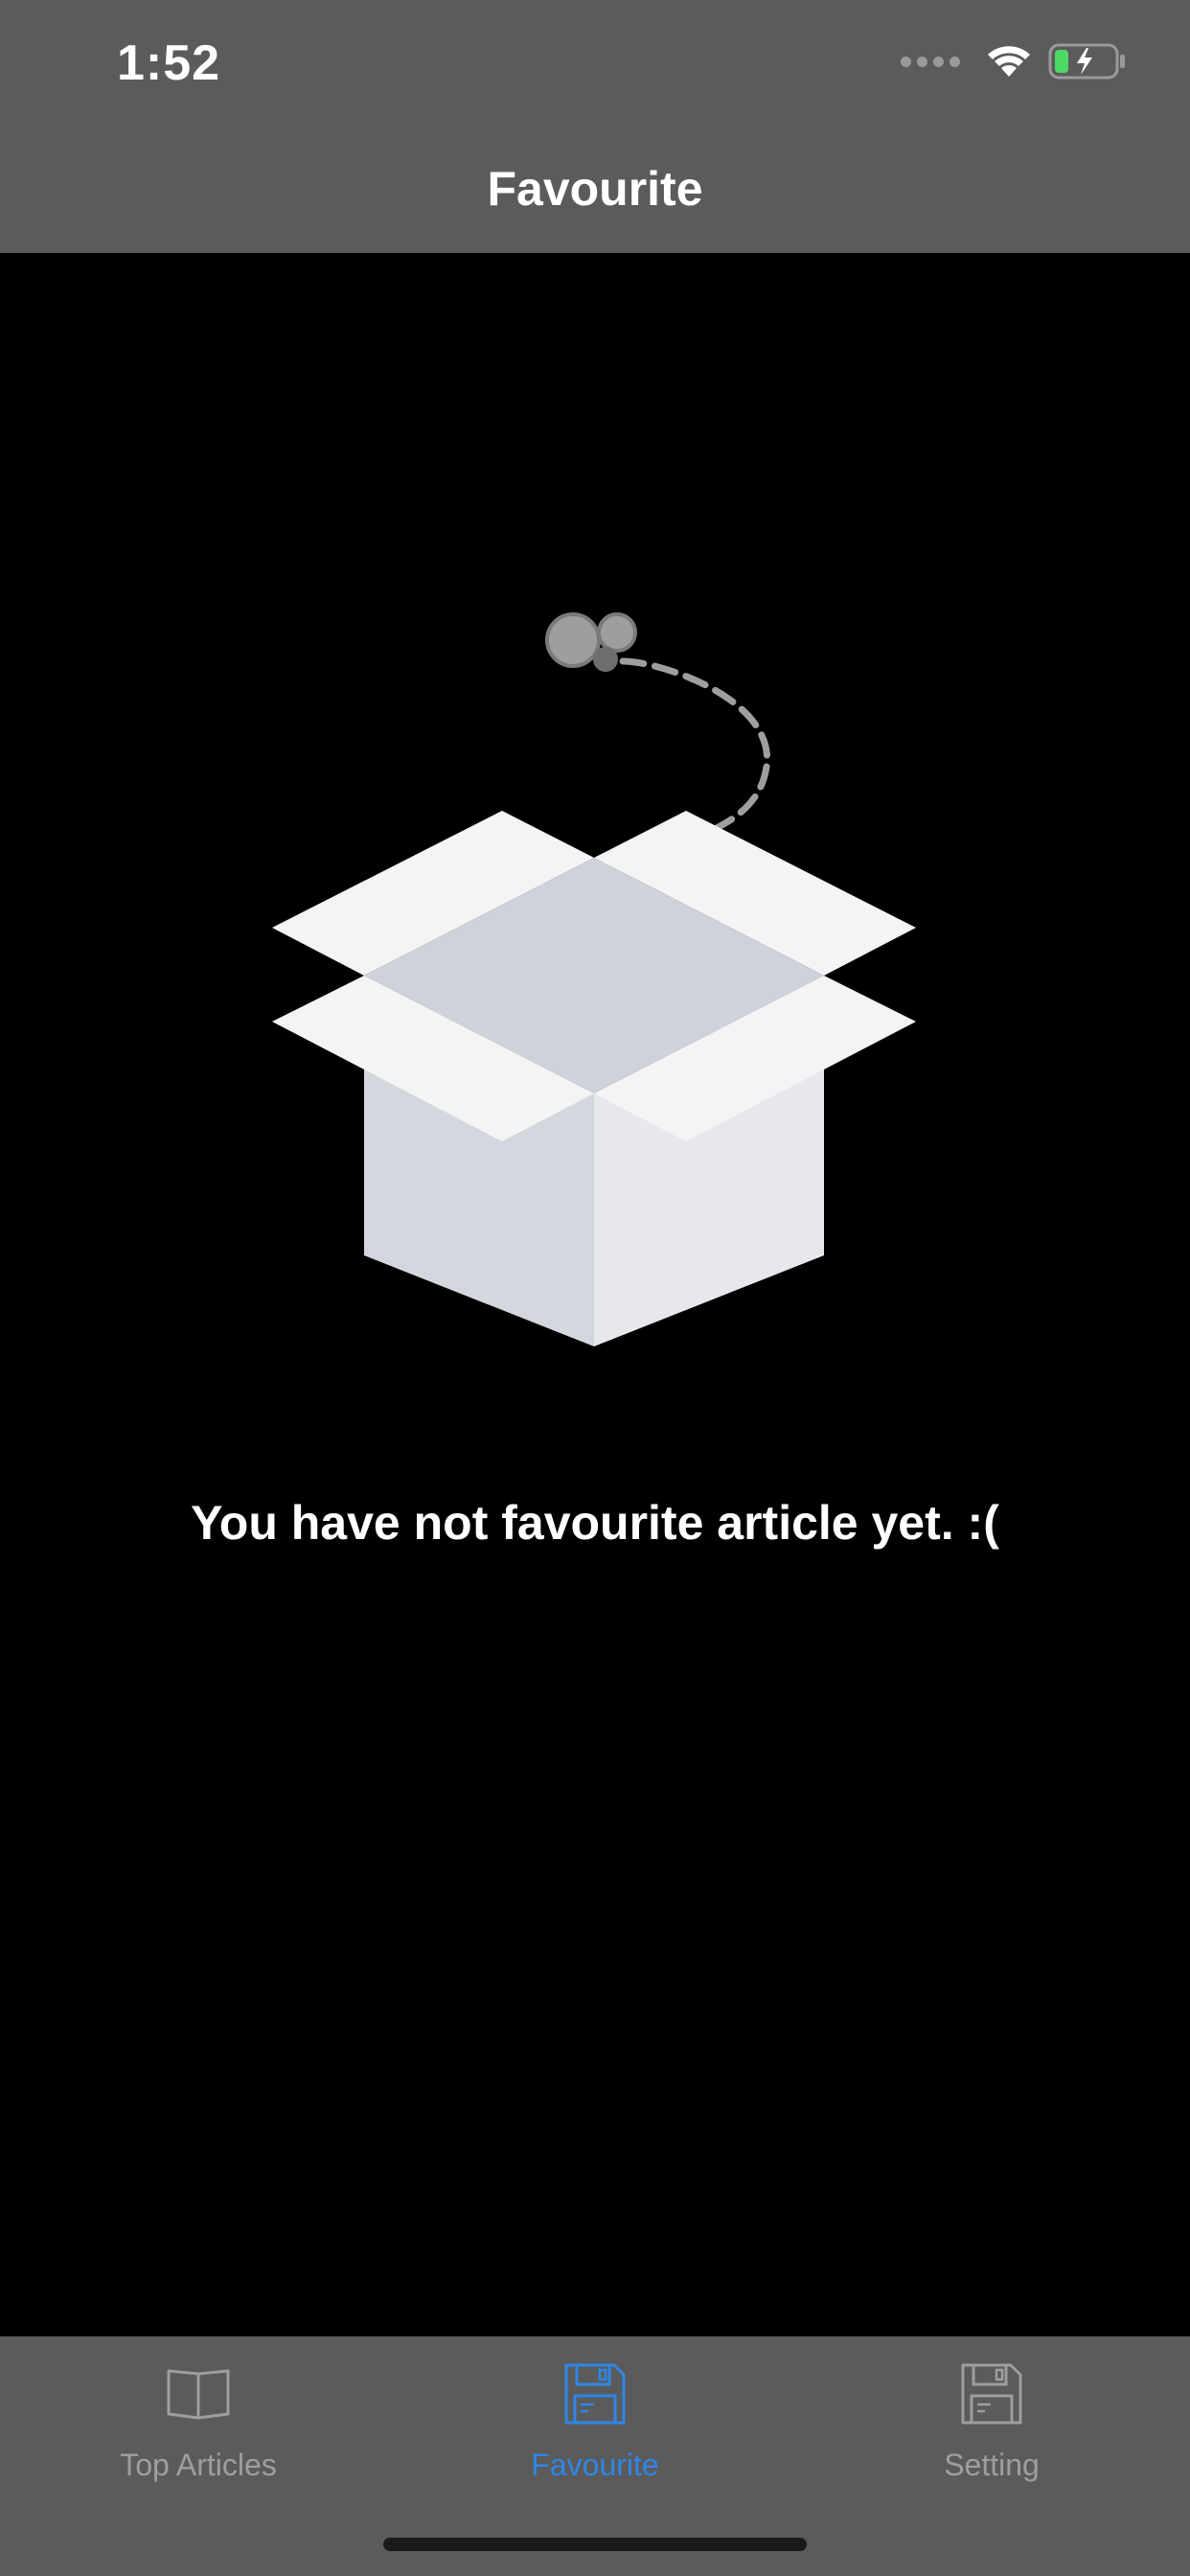 This screenshot has width=1190, height=2576. What do you see at coordinates (595, 1523) in the screenshot?
I see `empty-state-message: You have not favourite article yet. :(` at bounding box center [595, 1523].